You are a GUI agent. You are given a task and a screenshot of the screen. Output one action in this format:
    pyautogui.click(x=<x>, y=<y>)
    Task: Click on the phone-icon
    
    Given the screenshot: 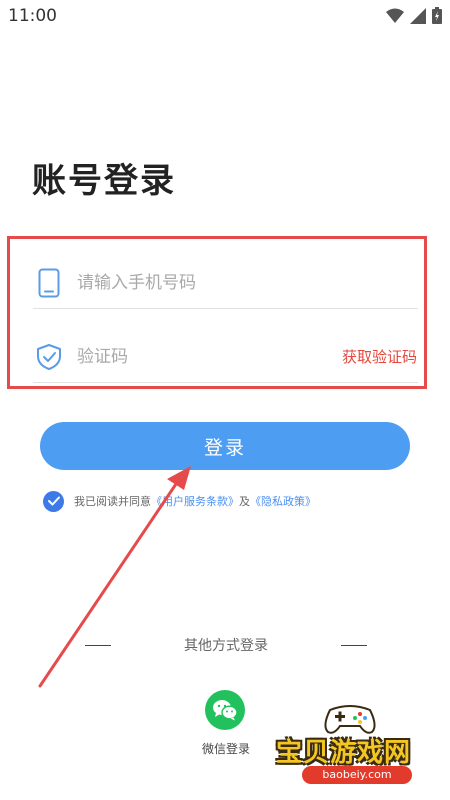 What is the action you would take?
    pyautogui.click(x=49, y=283)
    